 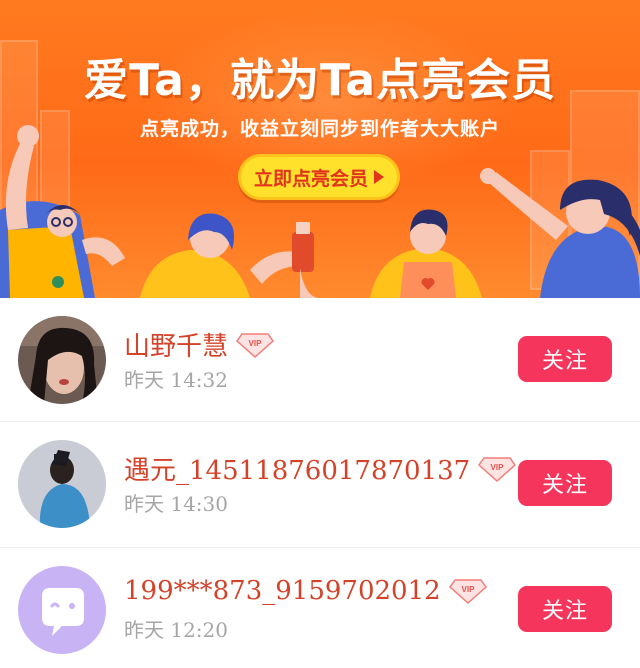 I want to click on banner-title: 爱Ta，就为Ta点亮会员, so click(x=320, y=80).